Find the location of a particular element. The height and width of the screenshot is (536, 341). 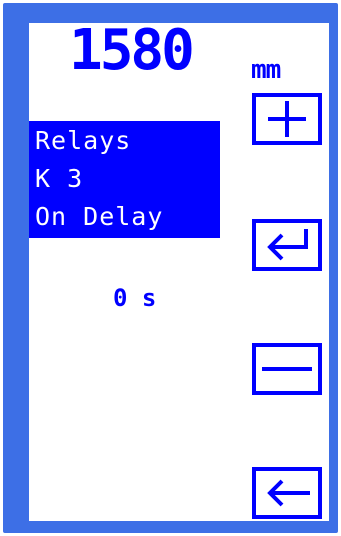

plus-key is located at coordinates (287, 119).